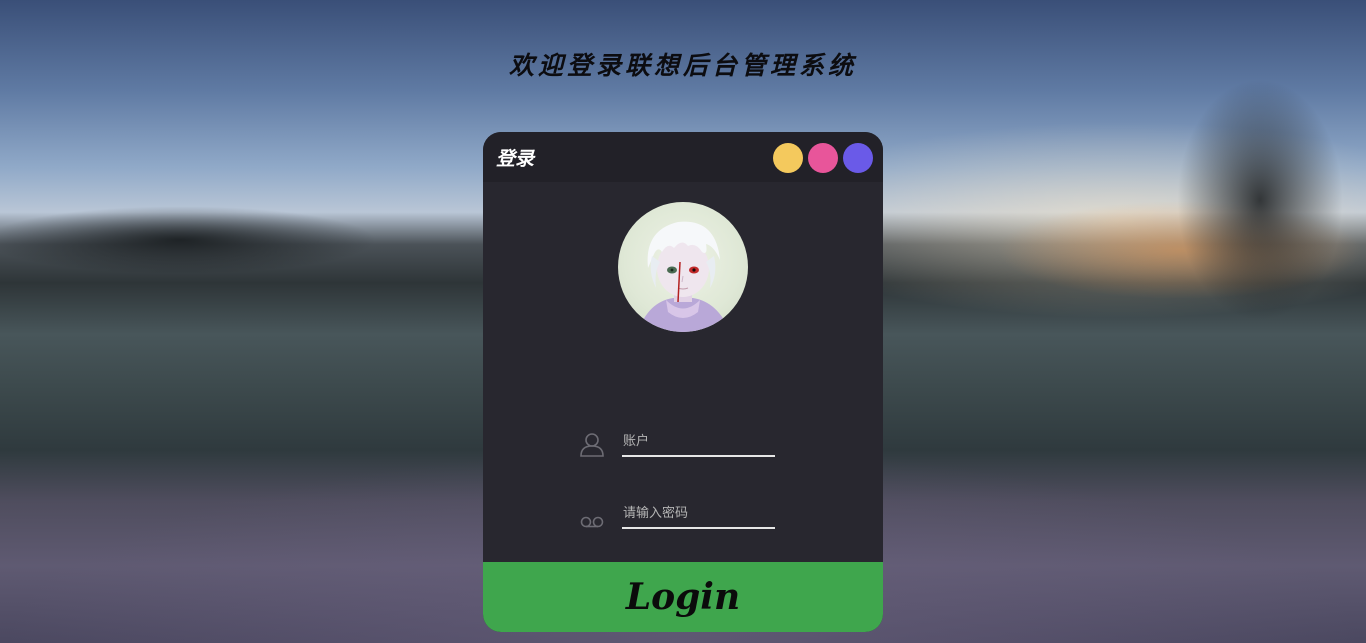 The image size is (1366, 643). I want to click on avatar, so click(683, 267).